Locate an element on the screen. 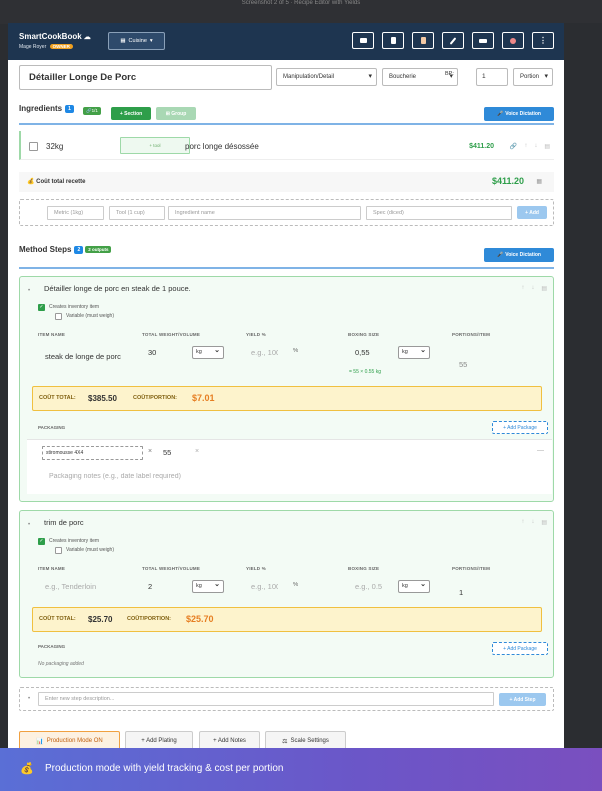  pencil-icon is located at coordinates (453, 40).